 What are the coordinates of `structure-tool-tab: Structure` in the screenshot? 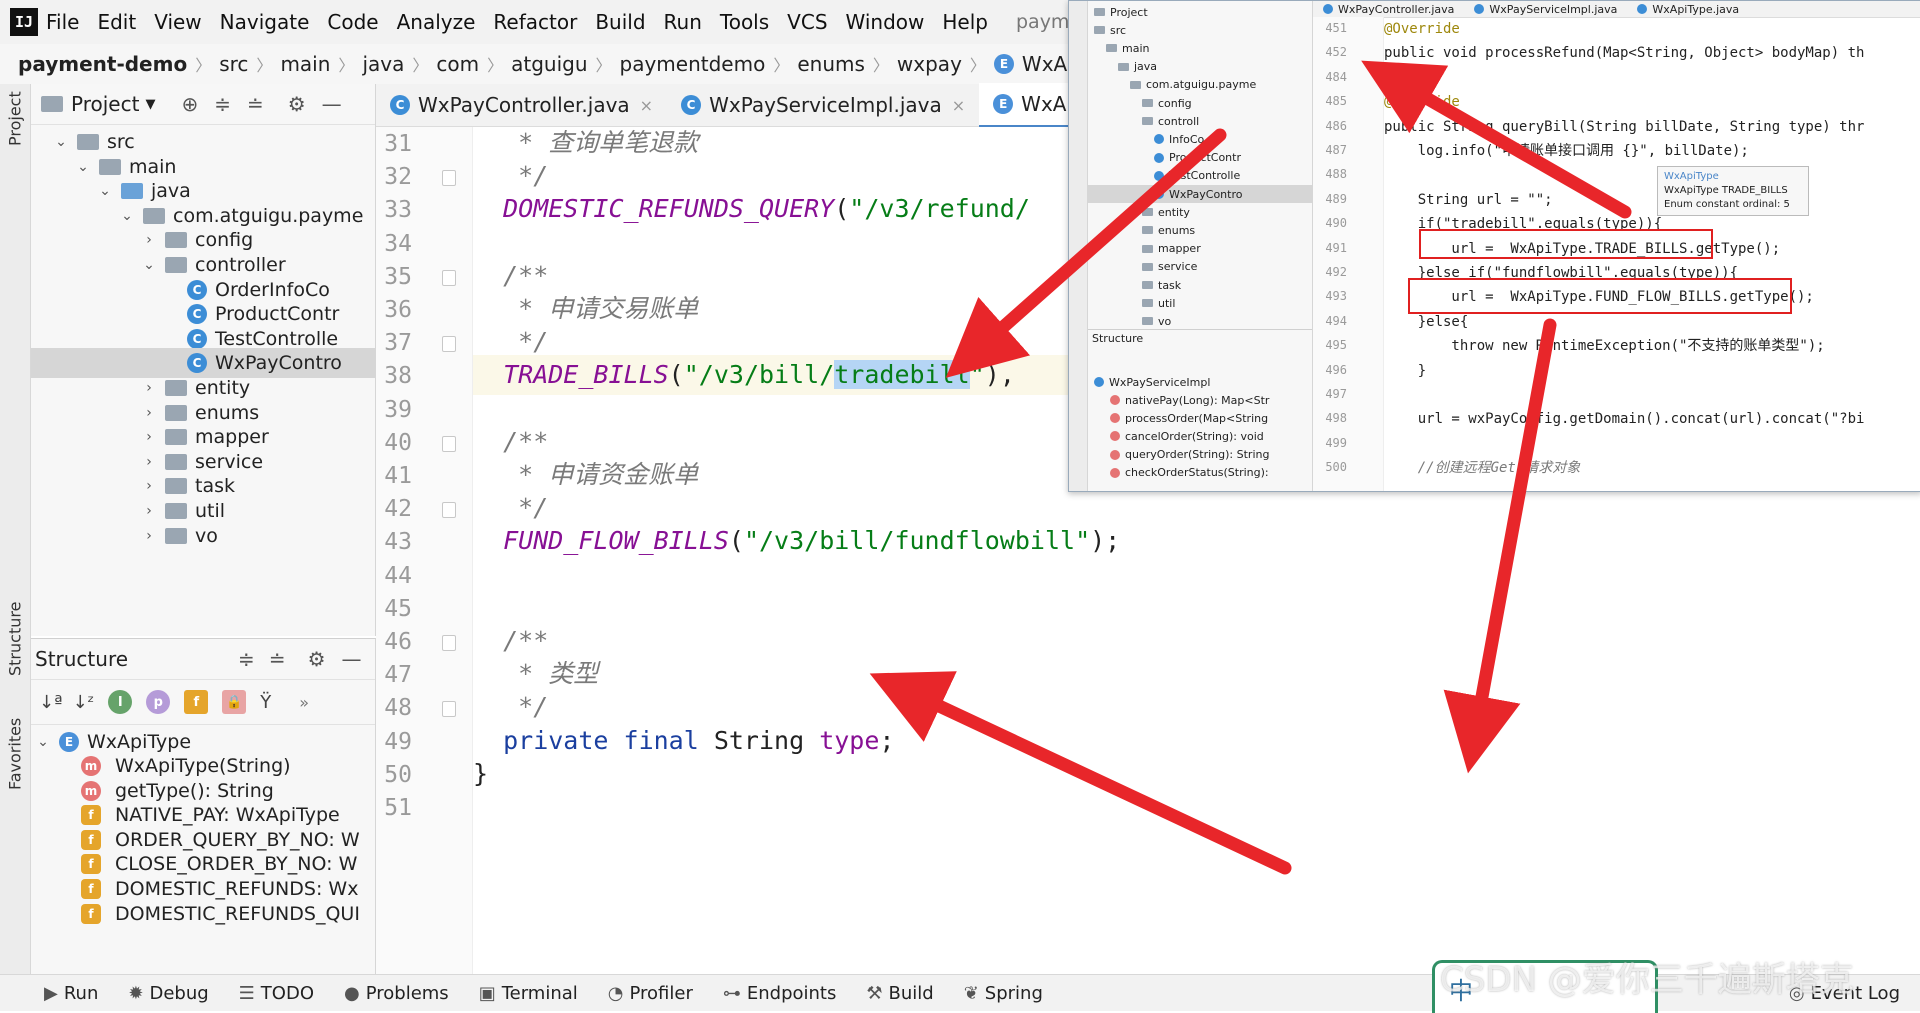 It's located at (15, 639).